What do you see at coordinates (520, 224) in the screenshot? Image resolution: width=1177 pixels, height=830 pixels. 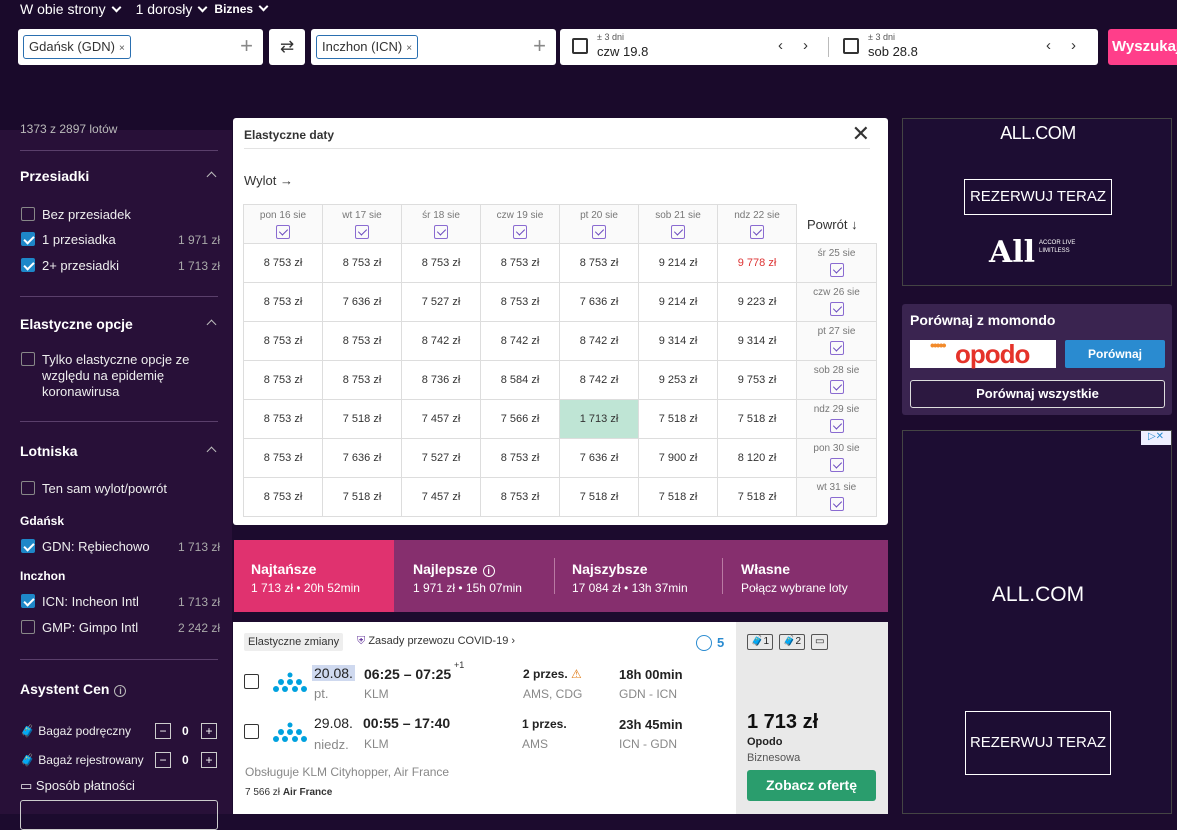 I see `departure-date-header: czw 19 sie` at bounding box center [520, 224].